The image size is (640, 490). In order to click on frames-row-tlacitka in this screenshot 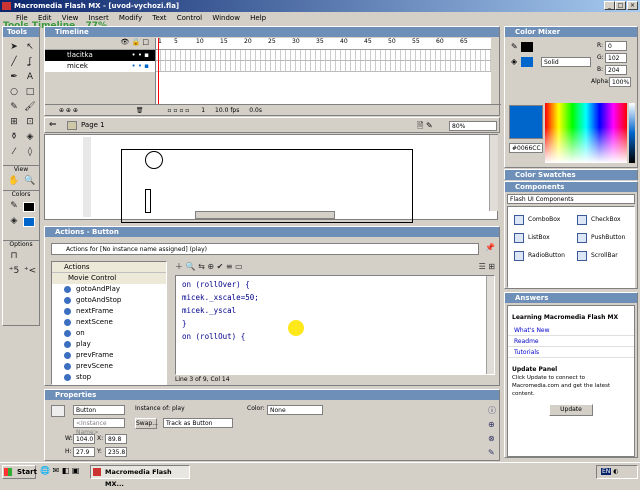, I will do `click(323, 55)`.